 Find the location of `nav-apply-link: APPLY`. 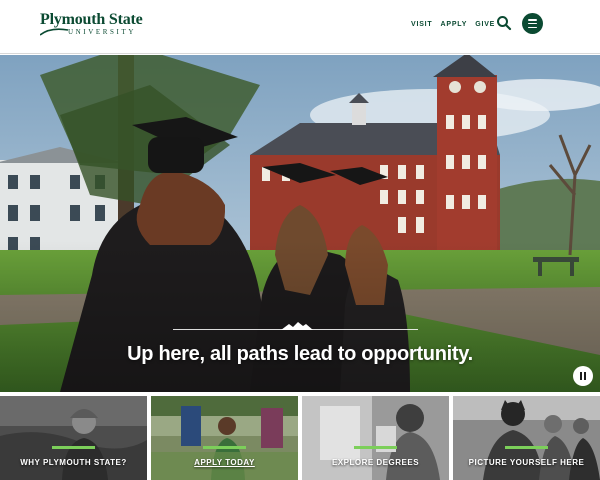

nav-apply-link: APPLY is located at coordinates (454, 25).